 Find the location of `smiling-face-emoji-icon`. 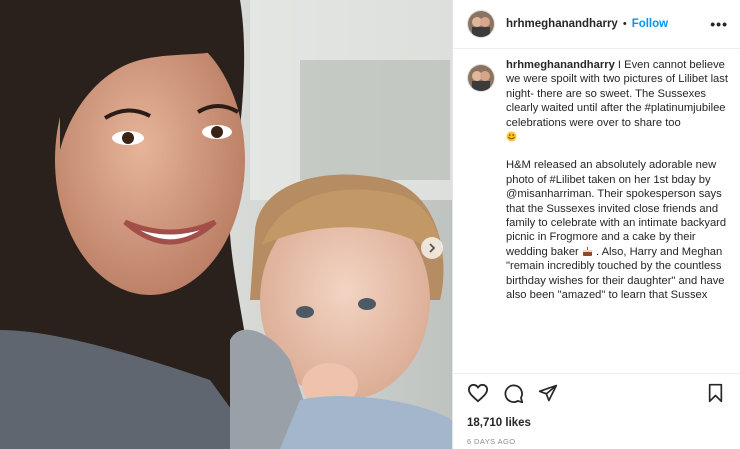

smiling-face-emoji-icon is located at coordinates (511, 136).